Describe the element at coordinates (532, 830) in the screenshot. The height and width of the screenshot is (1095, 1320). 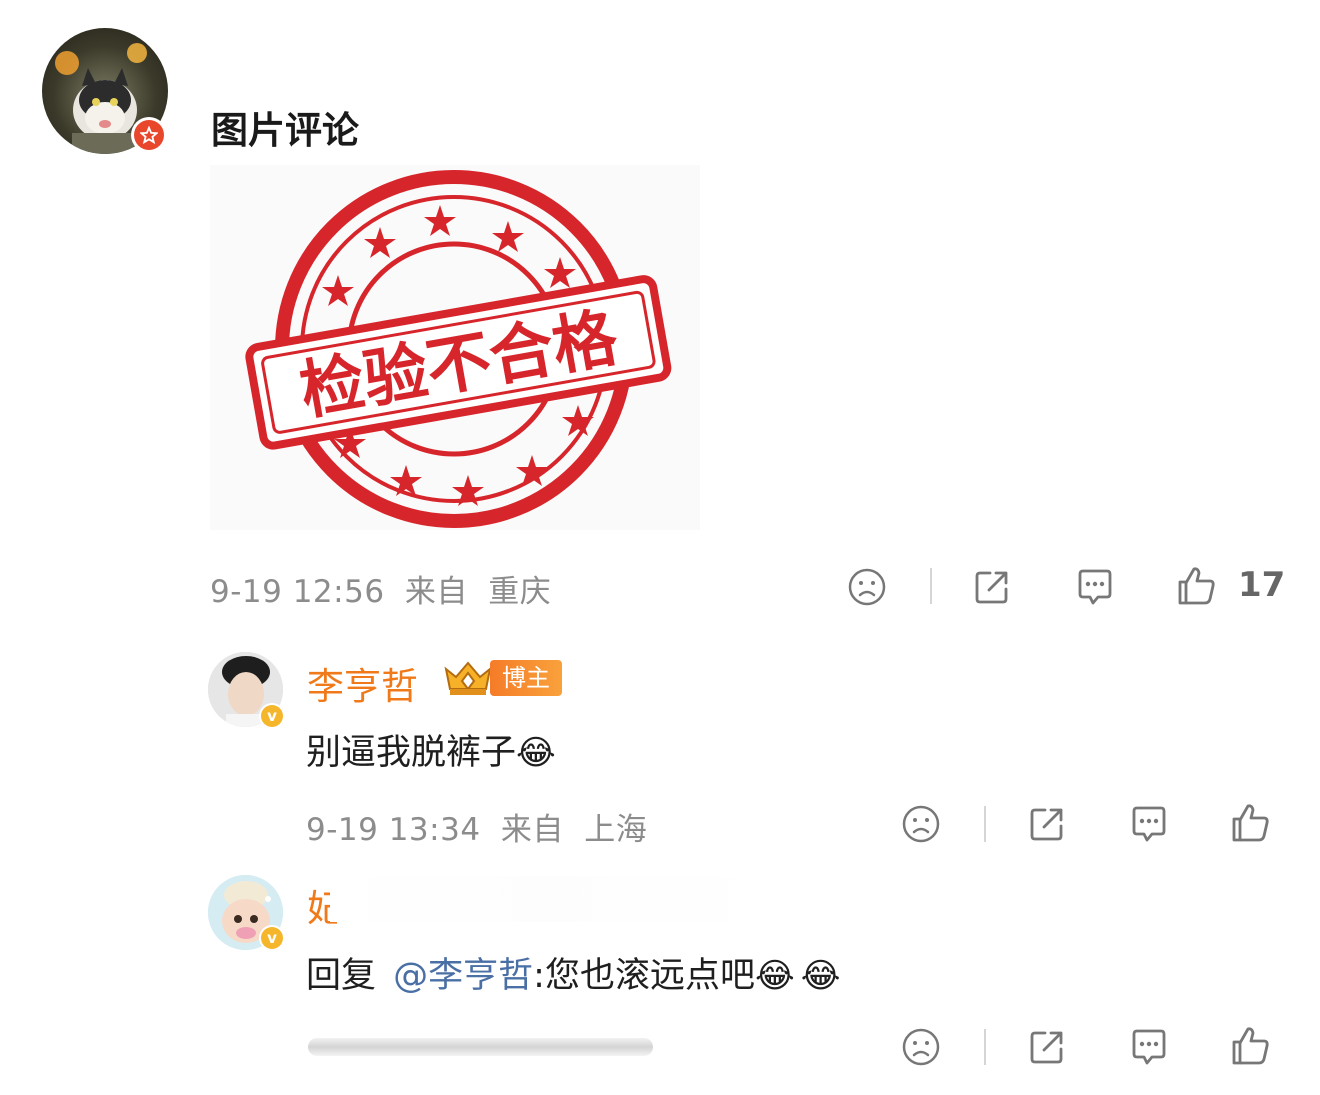
I see `comment-from-label: 来自` at that location.